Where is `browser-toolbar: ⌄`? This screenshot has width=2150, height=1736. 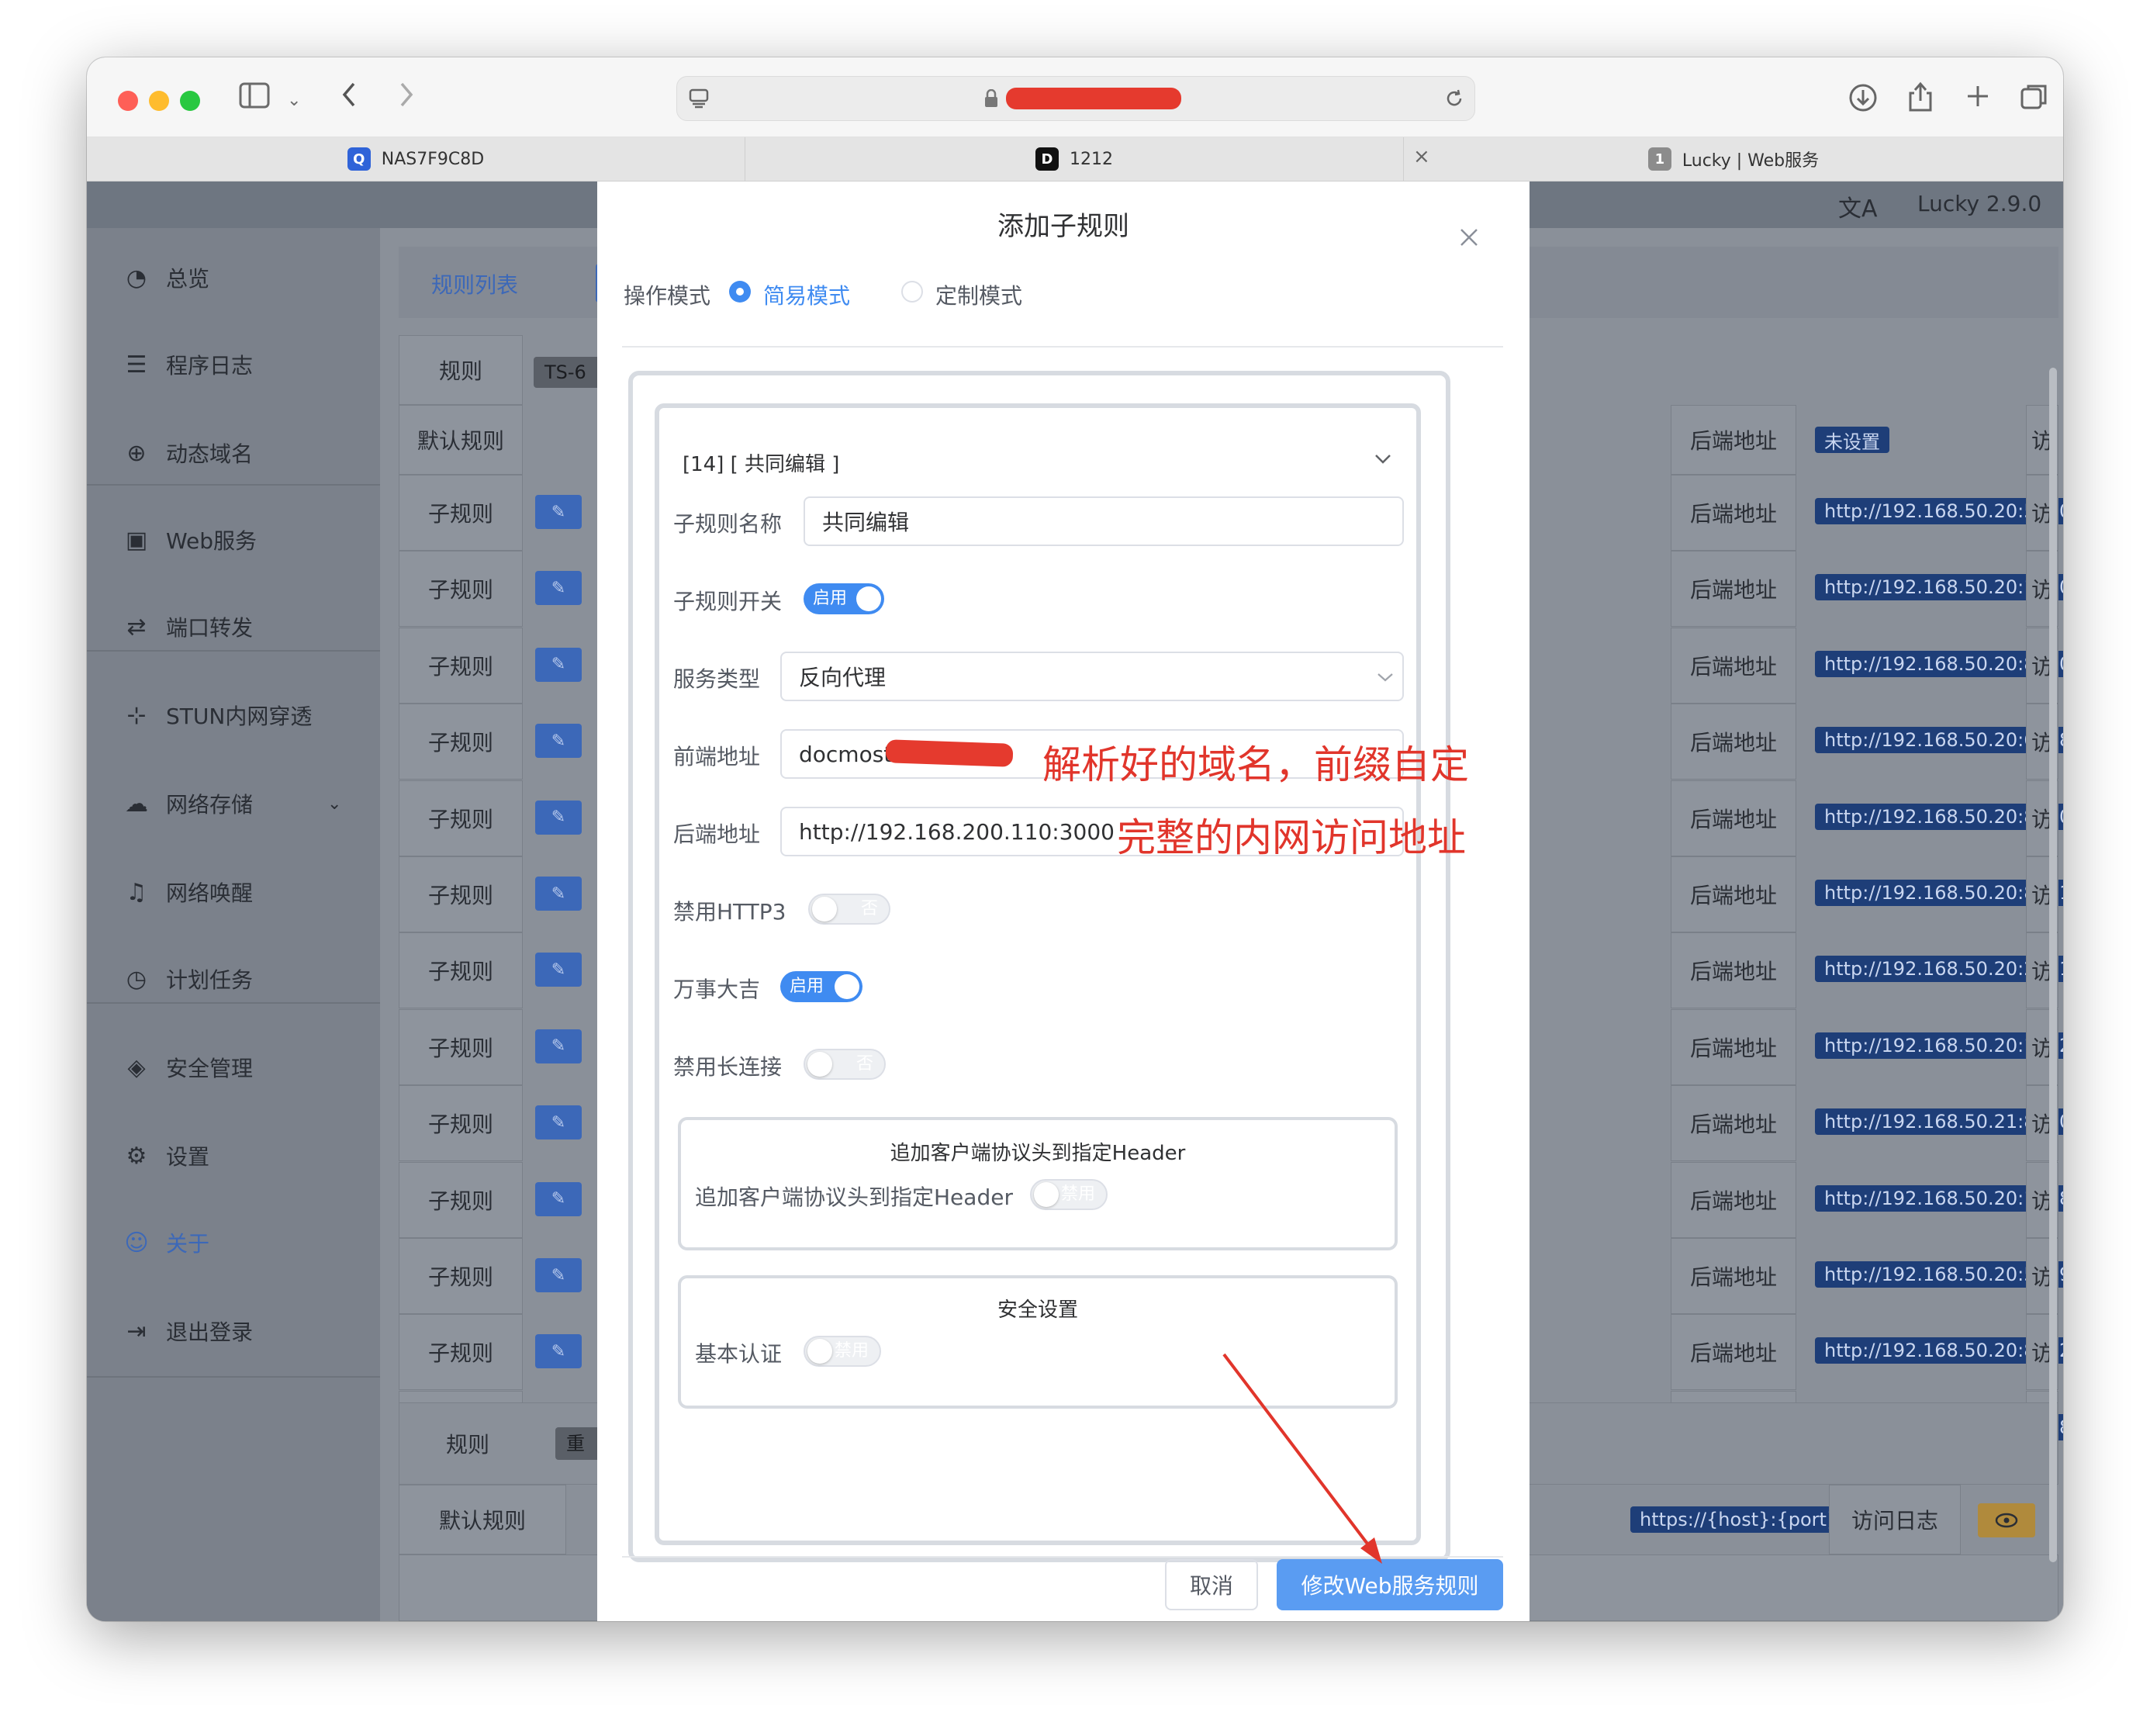
browser-toolbar: ⌄ is located at coordinates (1075, 97).